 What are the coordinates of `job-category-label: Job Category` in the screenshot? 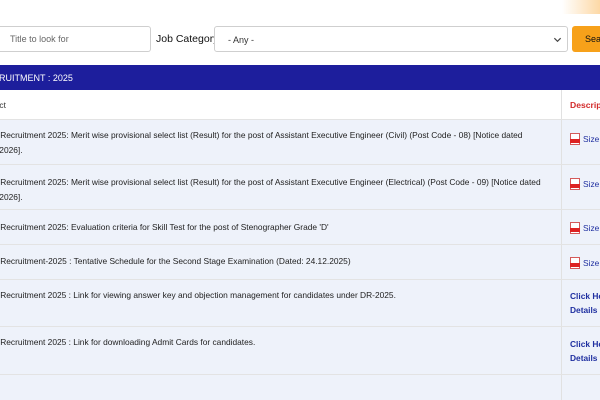 It's located at (187, 39).